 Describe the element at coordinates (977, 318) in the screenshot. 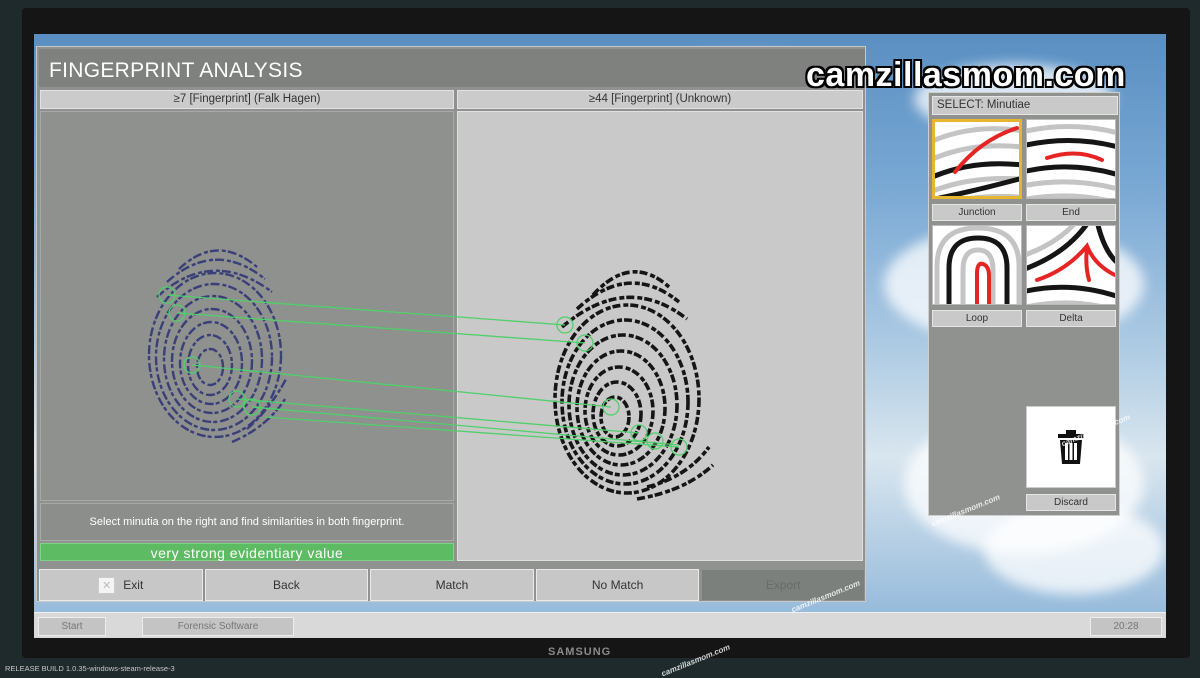

I see `loop-label: Loop` at that location.